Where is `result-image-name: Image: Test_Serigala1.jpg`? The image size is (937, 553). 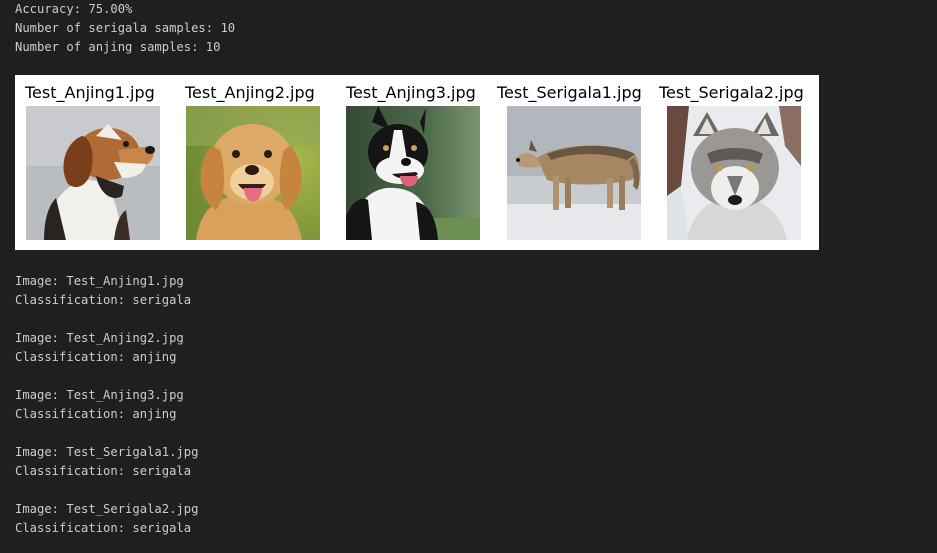
result-image-name: Image: Test_Serigala1.jpg is located at coordinates (107, 452).